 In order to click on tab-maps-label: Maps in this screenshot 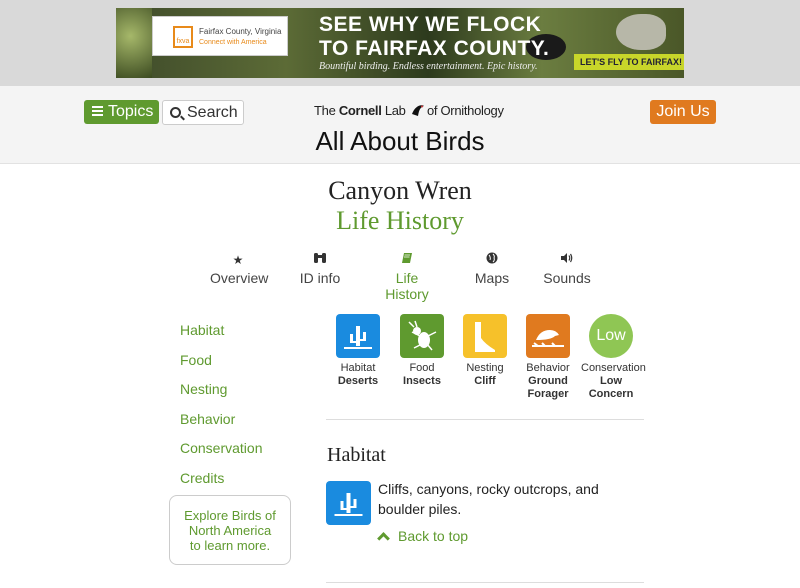, I will do `click(492, 278)`.